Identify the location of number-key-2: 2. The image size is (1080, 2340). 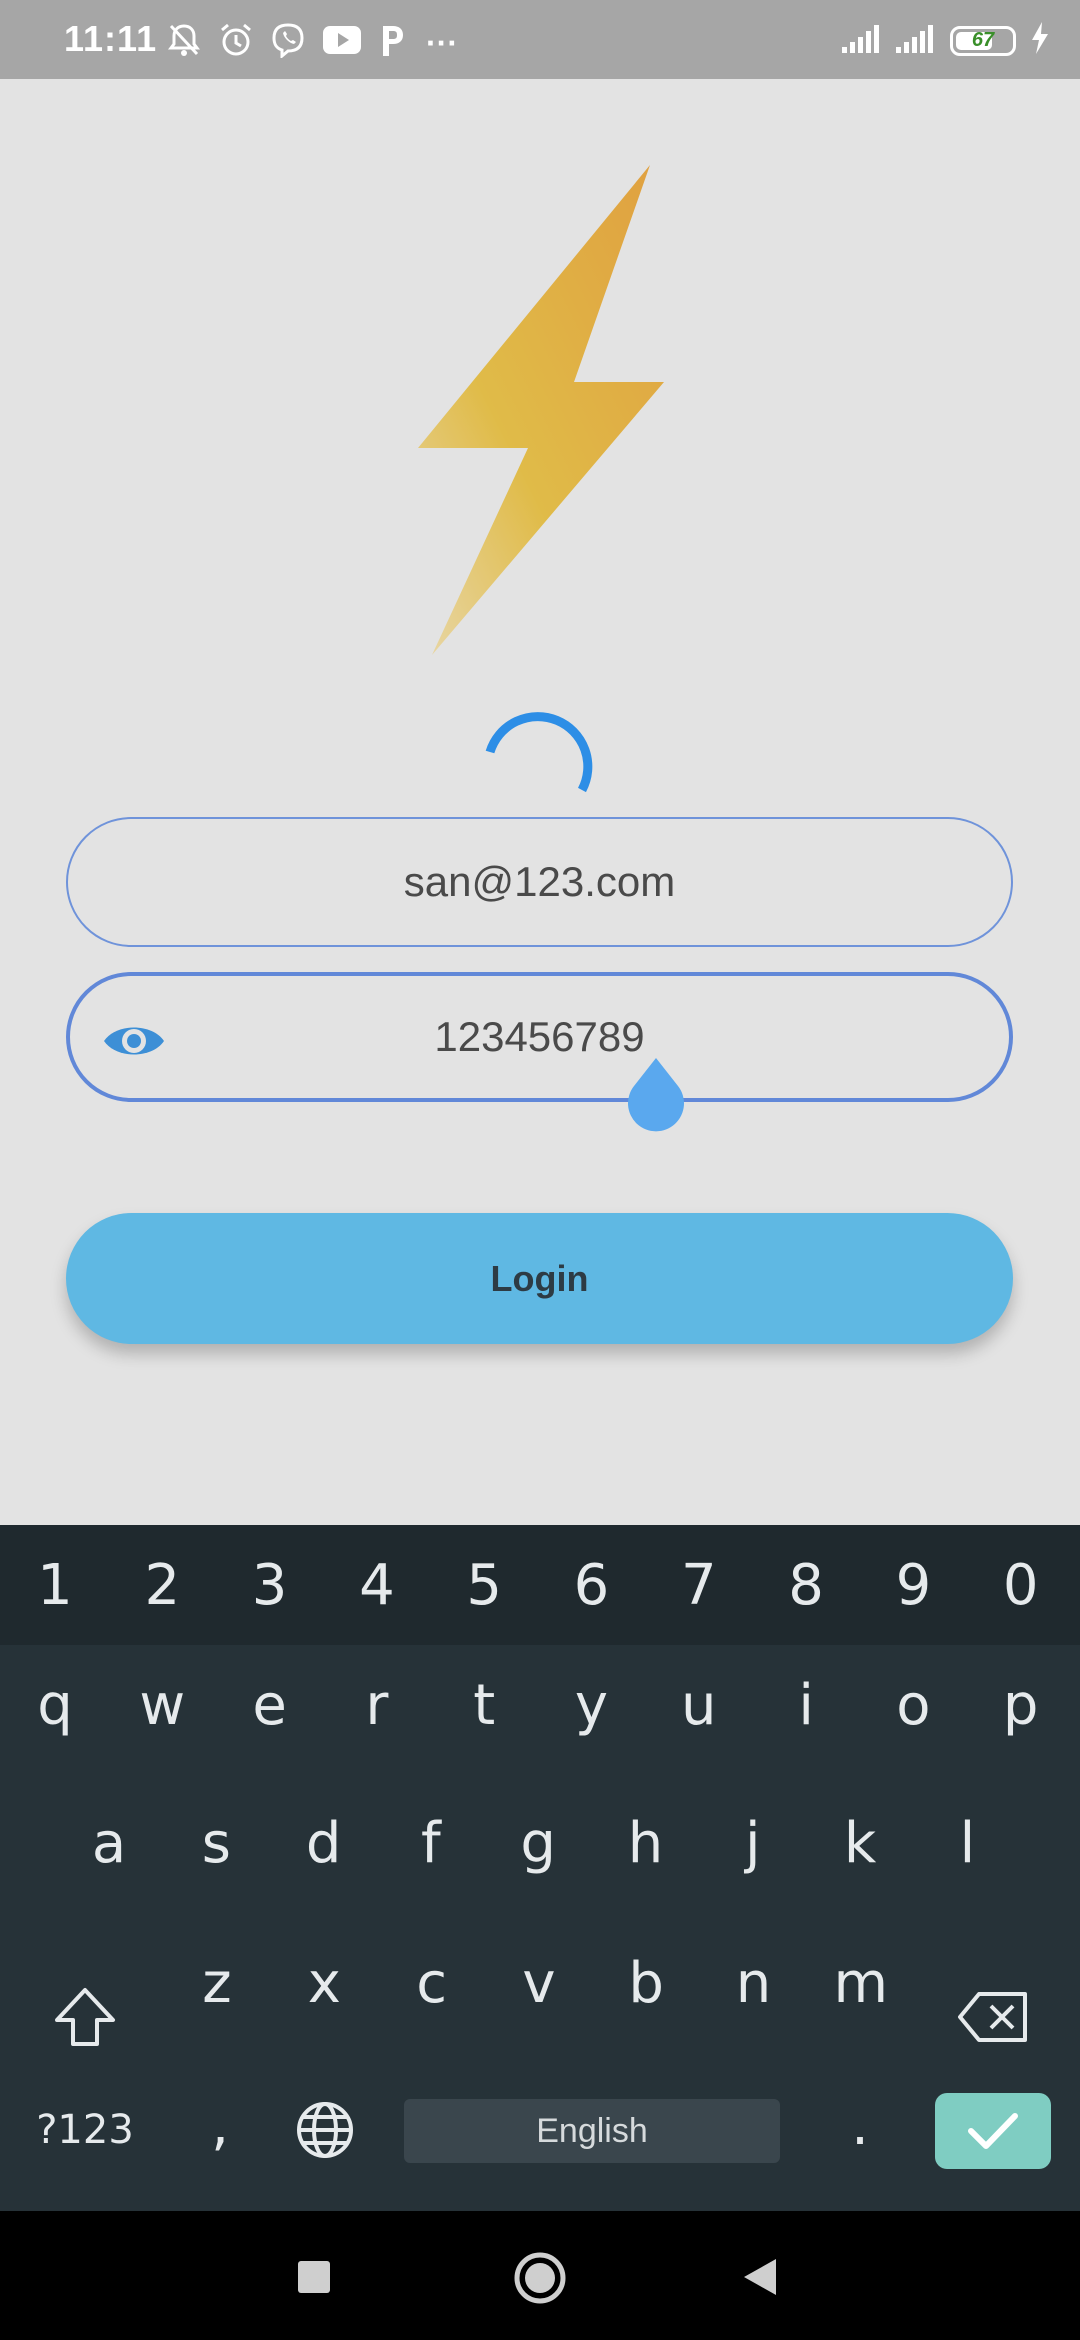
(162, 1585).